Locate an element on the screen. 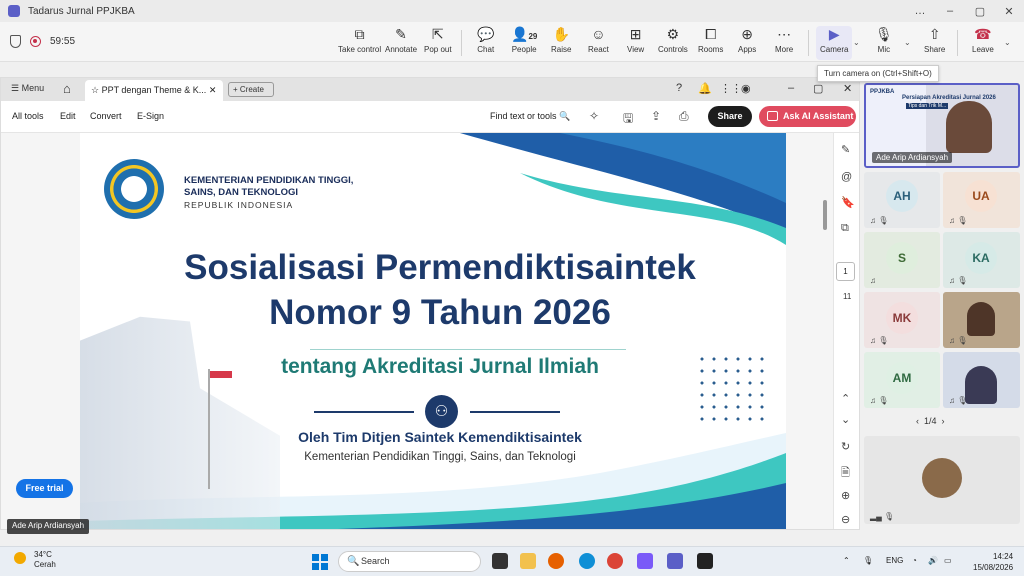  comment-icon: ✎ is located at coordinates (845, 149).